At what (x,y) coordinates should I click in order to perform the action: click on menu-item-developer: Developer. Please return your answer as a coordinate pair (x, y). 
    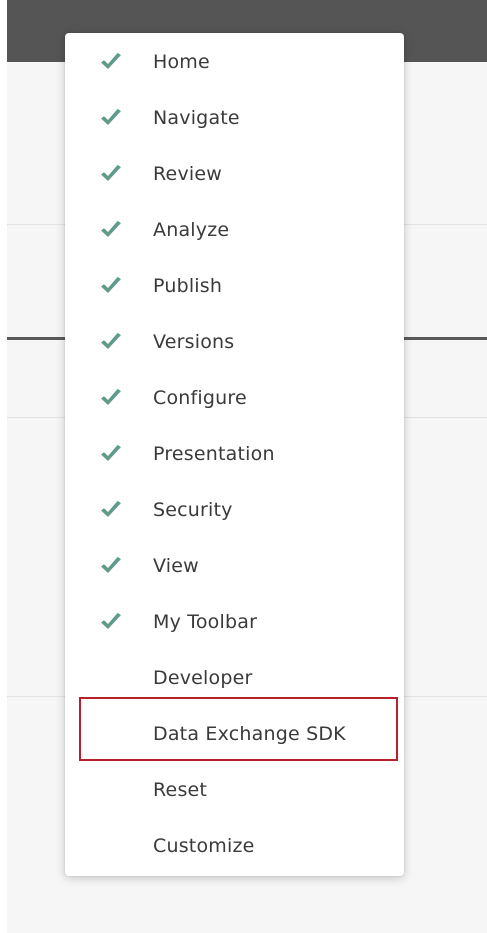
    Looking at the image, I should click on (234, 678).